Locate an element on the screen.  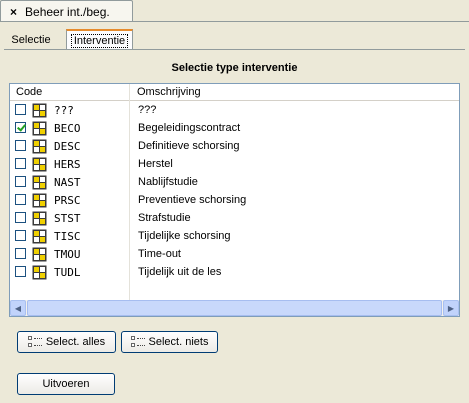
row-code: TMOU is located at coordinates (67, 254).